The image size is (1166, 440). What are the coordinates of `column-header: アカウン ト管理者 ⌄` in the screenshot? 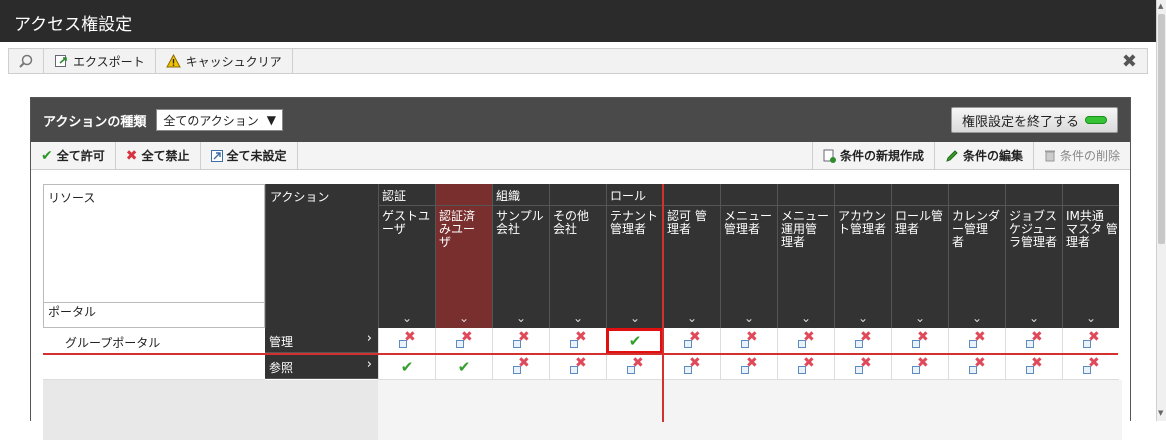 It's located at (862, 256).